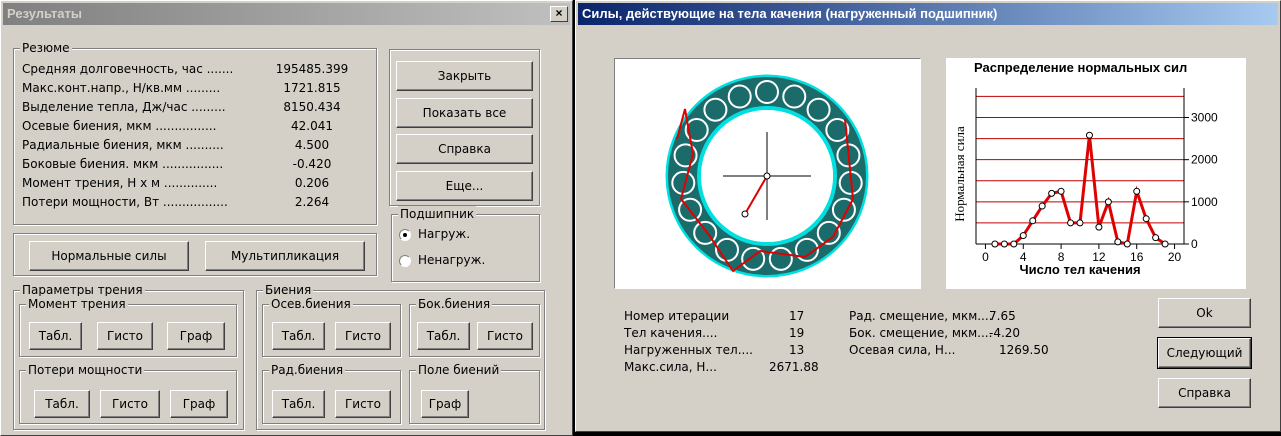  What do you see at coordinates (312, 69) in the screenshot?
I see `summary-value: 195485.399` at bounding box center [312, 69].